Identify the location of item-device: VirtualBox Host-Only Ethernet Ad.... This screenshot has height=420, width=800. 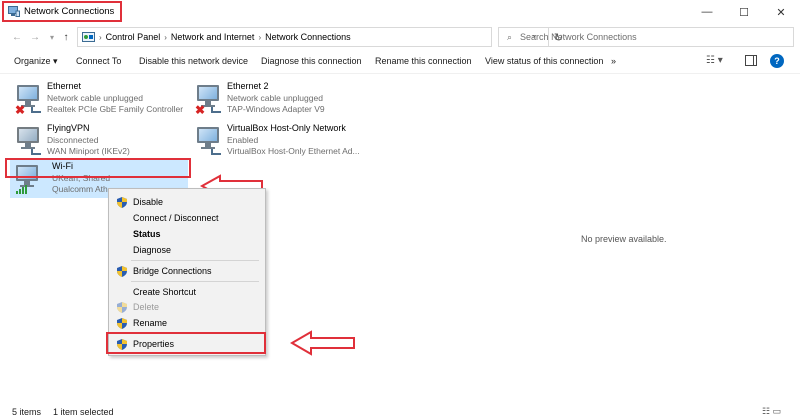
(293, 151).